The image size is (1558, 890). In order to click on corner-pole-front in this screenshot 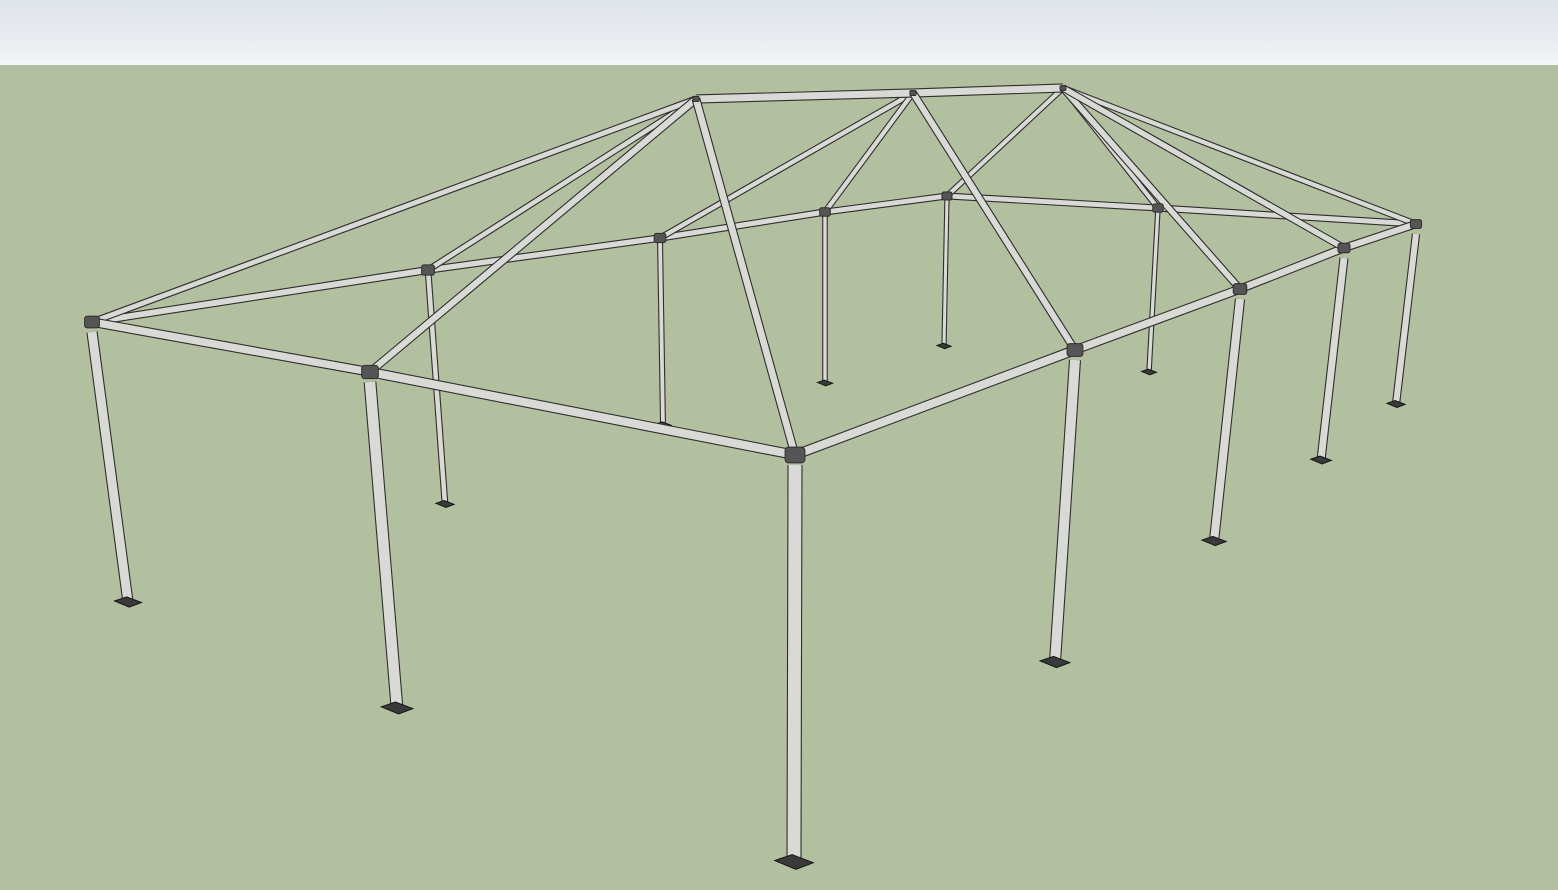, I will do `click(794, 663)`.